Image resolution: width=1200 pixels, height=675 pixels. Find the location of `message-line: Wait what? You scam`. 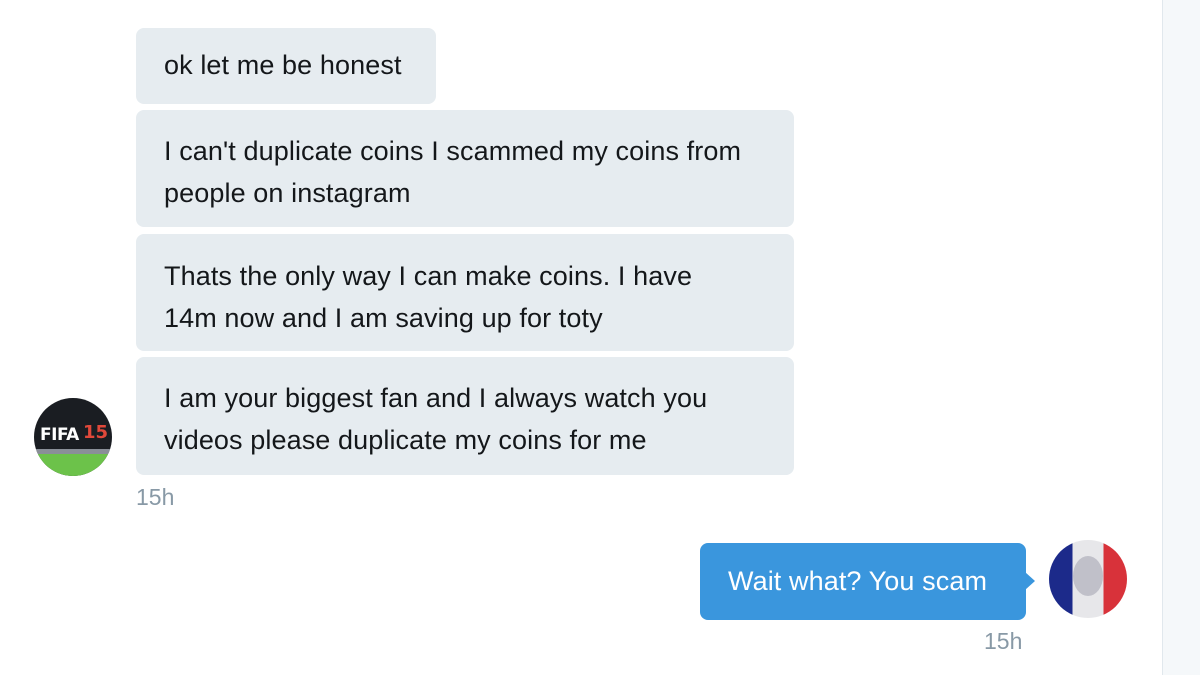

message-line: Wait what? You scam is located at coordinates (858, 581).